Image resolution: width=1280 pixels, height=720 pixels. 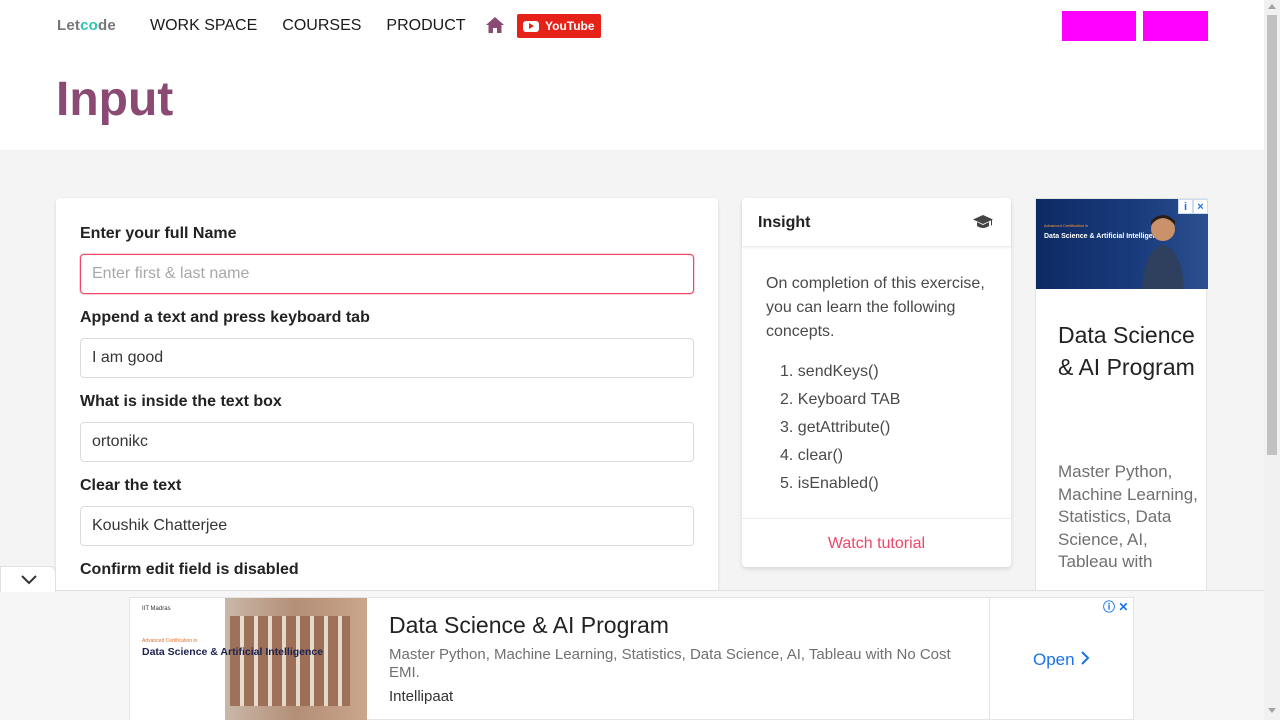 I want to click on nav-workspace: WORK SPACE, so click(x=203, y=26).